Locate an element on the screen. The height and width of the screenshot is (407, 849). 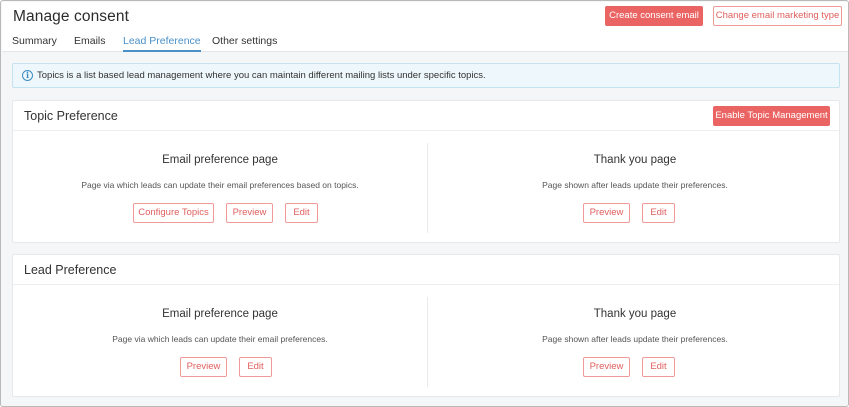
topic-thank-you-section: Thank you page is located at coordinates (635, 160).